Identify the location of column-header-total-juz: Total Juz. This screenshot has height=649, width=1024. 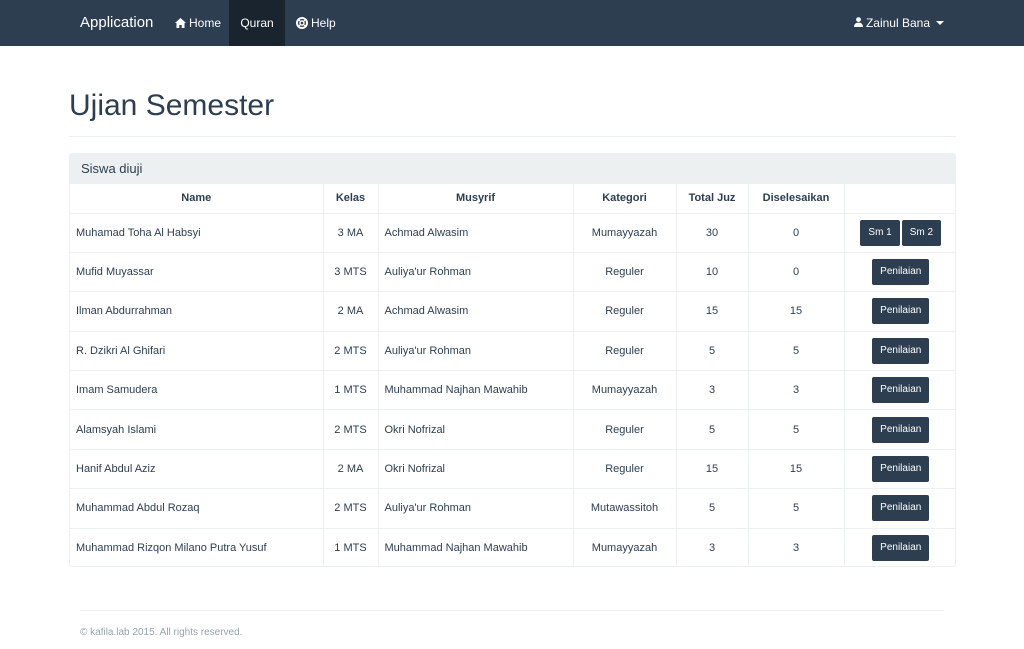
(712, 199).